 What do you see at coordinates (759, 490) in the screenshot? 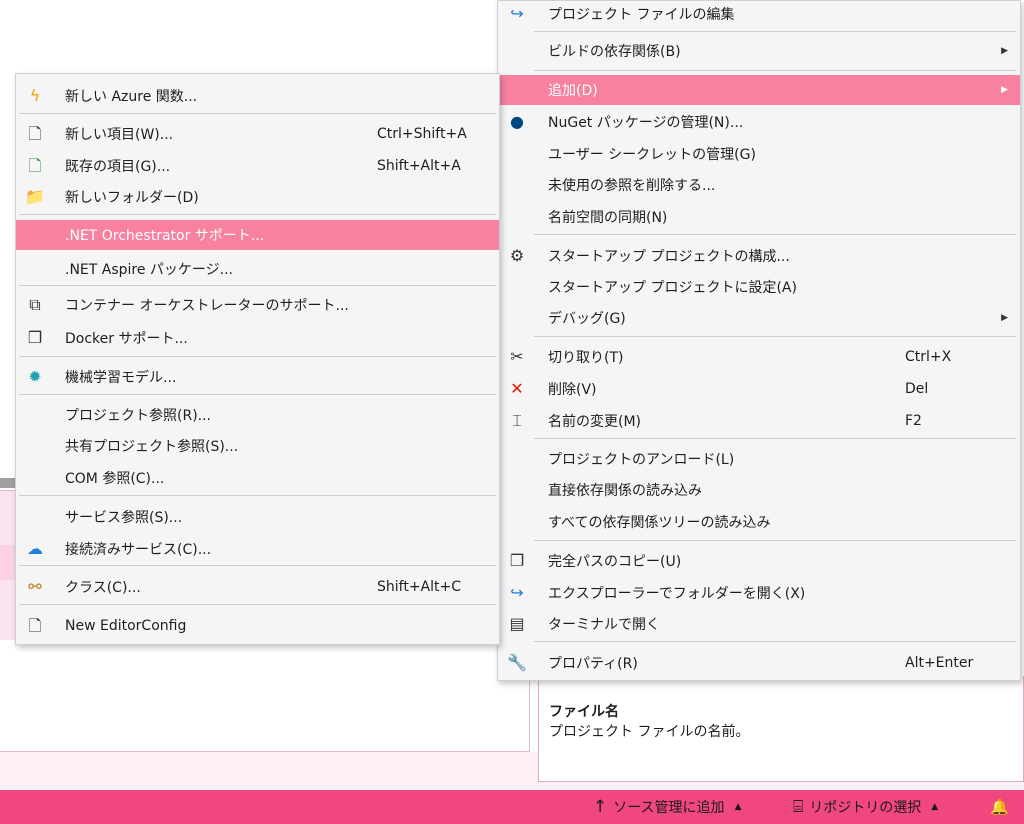
I see `menu-item-14: 直接依存関係の読み込み` at bounding box center [759, 490].